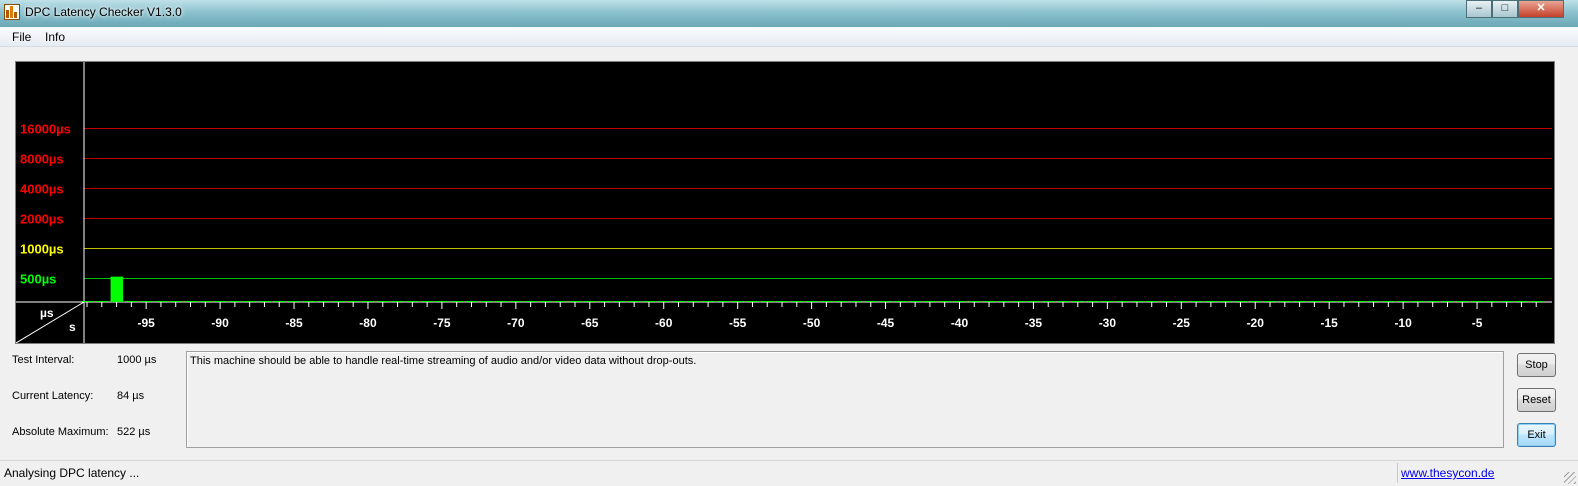  What do you see at coordinates (1570, 478) in the screenshot?
I see `resize-grip` at bounding box center [1570, 478].